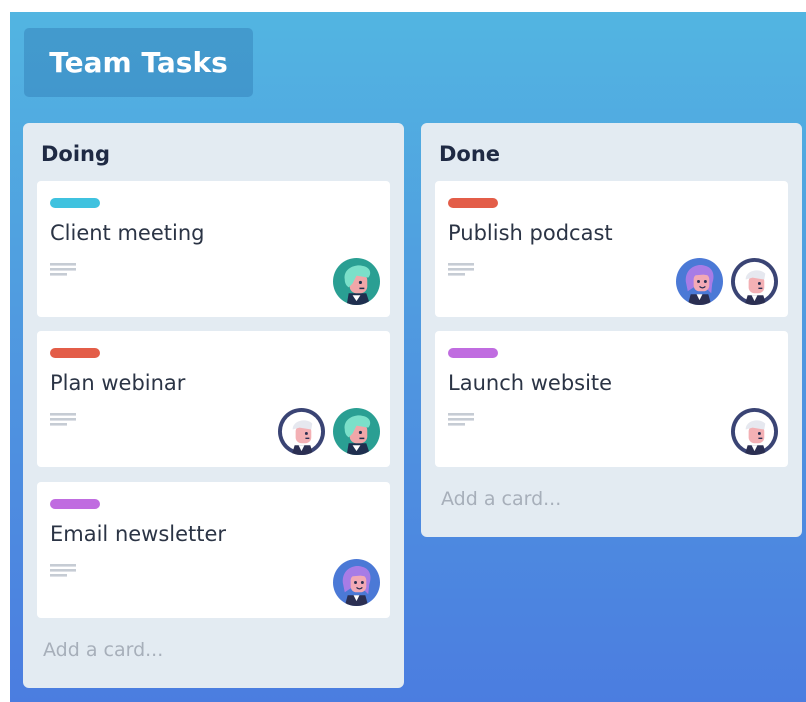 The height and width of the screenshot is (702, 806). Describe the element at coordinates (138, 534) in the screenshot. I see `card-title: Email newsletter` at that location.